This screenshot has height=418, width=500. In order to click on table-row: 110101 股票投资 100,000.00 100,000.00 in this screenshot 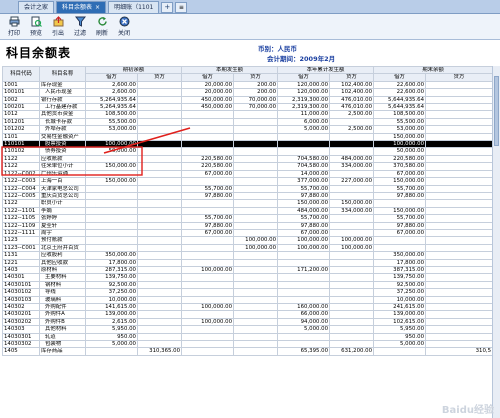, I will do `click(248, 144)`.